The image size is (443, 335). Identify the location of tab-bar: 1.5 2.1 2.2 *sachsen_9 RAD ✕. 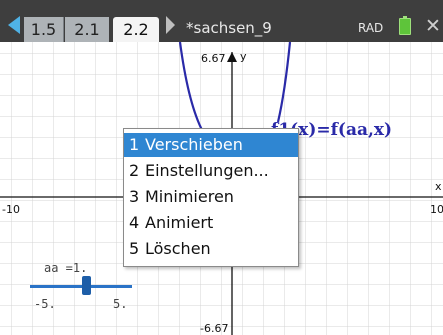
(221, 21).